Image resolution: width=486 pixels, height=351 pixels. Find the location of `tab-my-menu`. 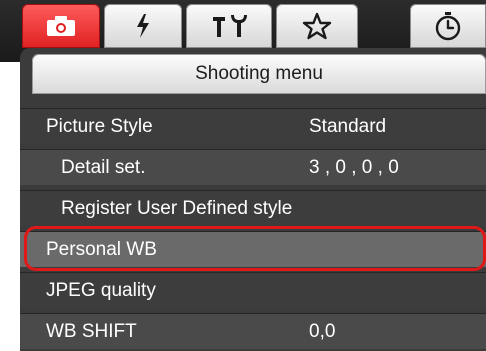

tab-my-menu is located at coordinates (317, 26).